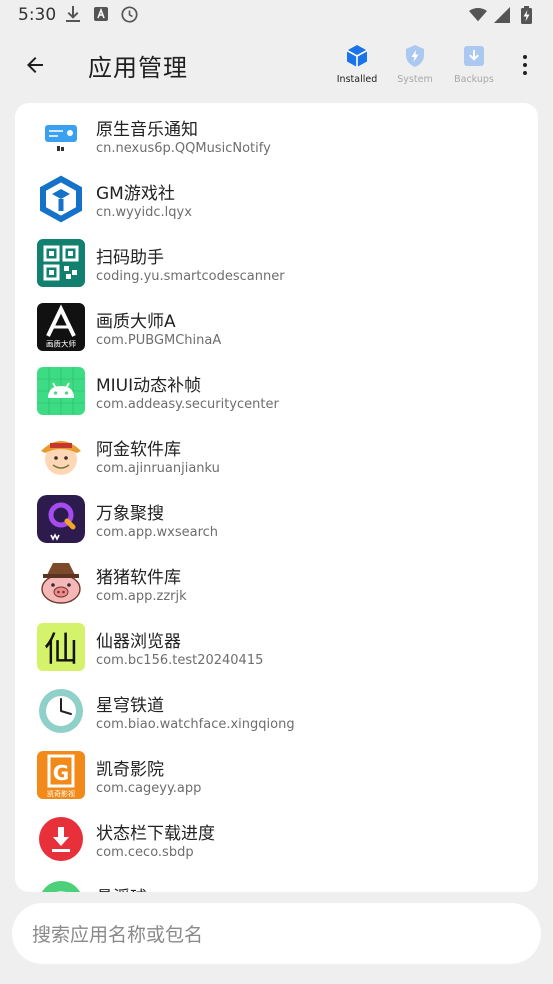 The width and height of the screenshot is (553, 984). Describe the element at coordinates (276, 647) in the screenshot. I see `list-item: 仙 仙器浏览器 com.bc156.test20240415` at that location.